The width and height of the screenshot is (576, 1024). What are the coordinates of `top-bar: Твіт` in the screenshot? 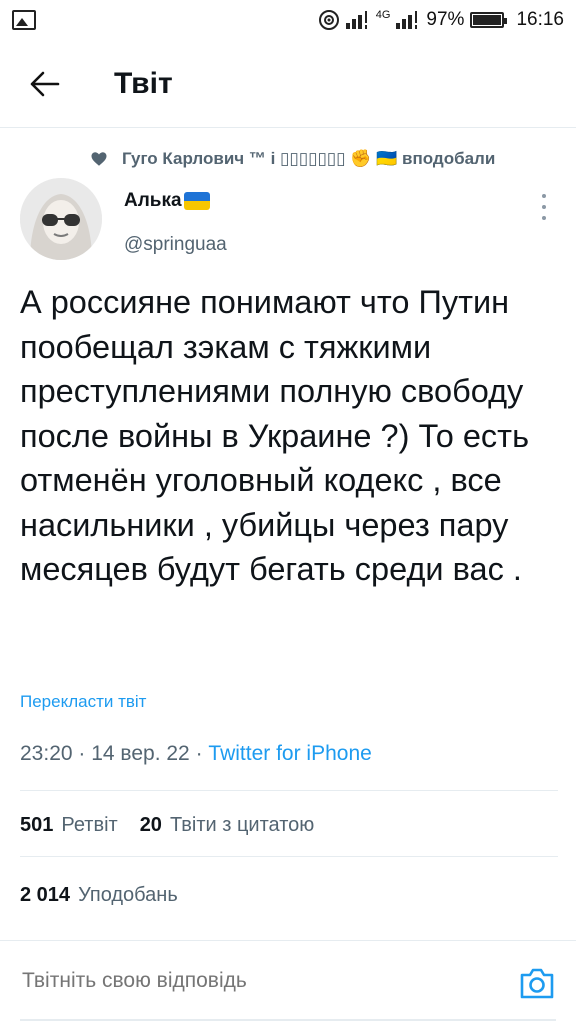 It's located at (288, 84).